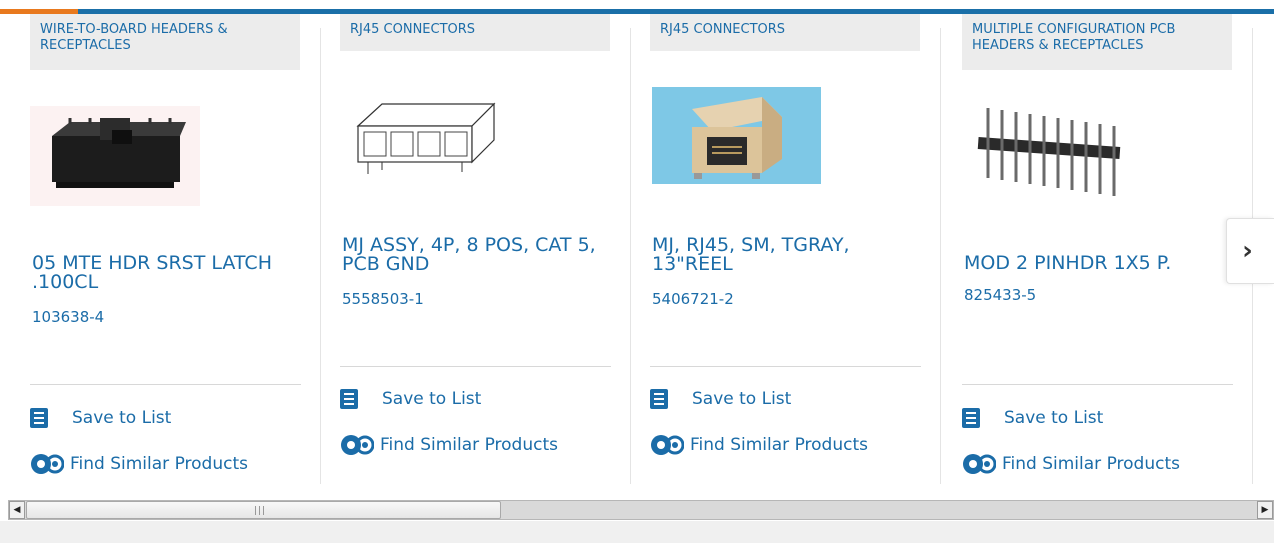 The height and width of the screenshot is (543, 1274). Describe the element at coordinates (162, 273) in the screenshot. I see `product-title: 05 MTE HDR SRST LATCH .100CL` at that location.